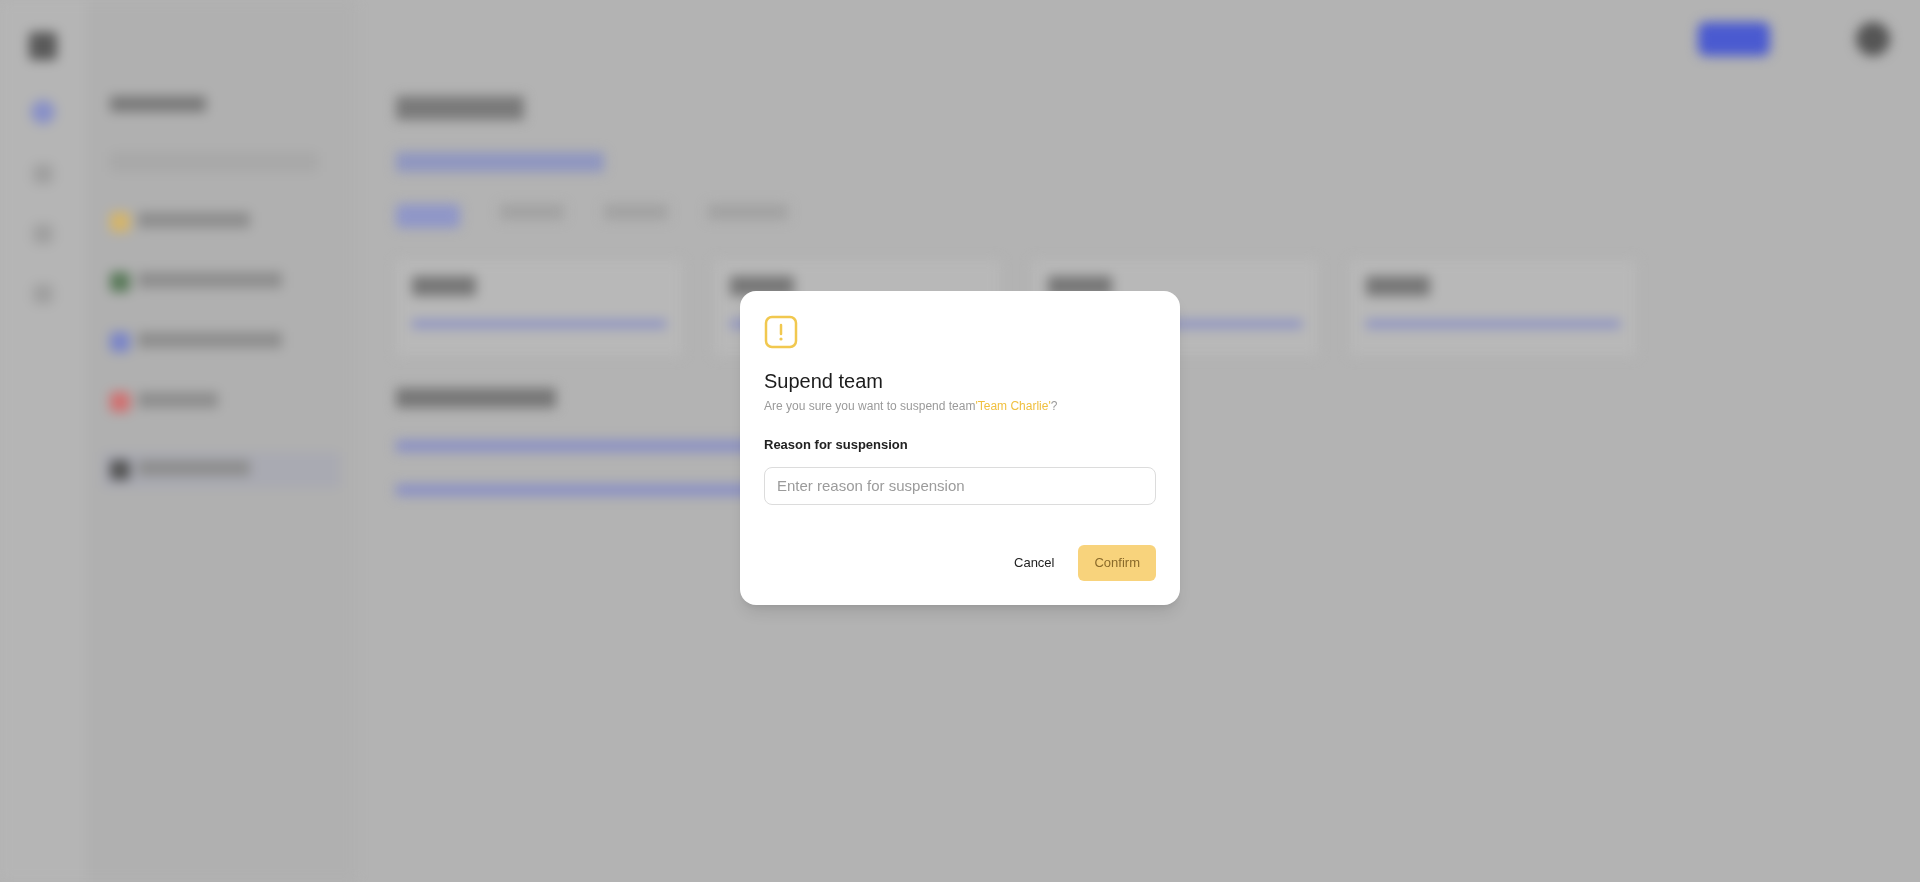  Describe the element at coordinates (960, 485) in the screenshot. I see `reason-input-field: Enter reason for suspension` at that location.